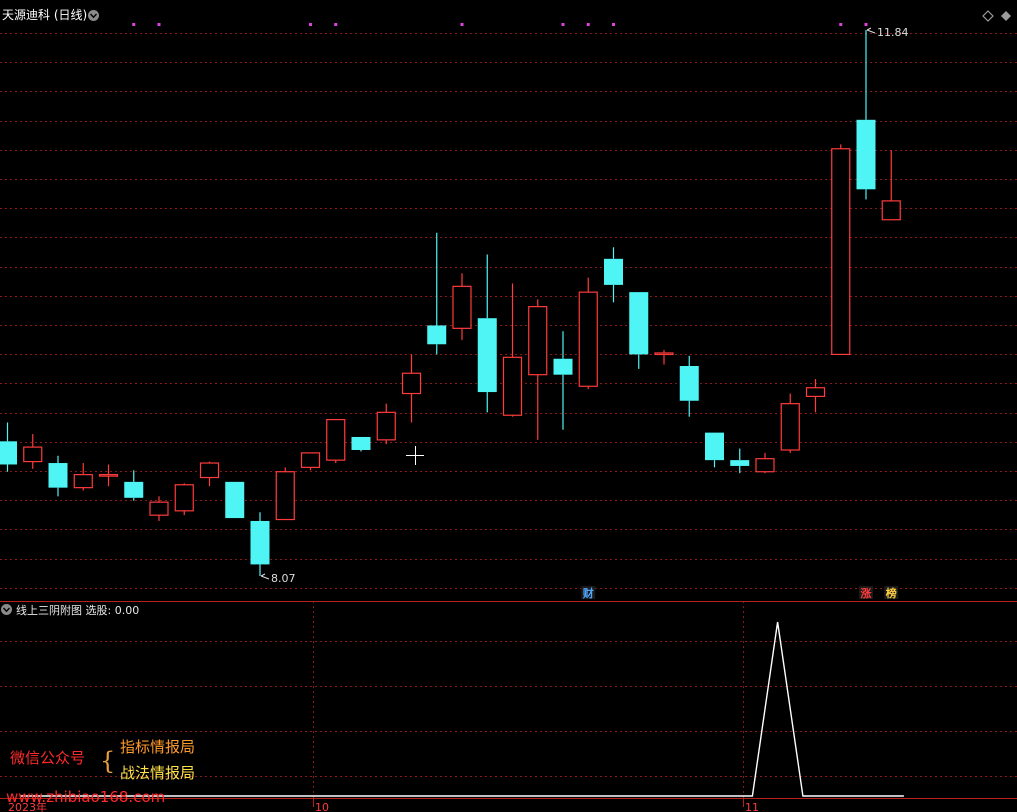 This screenshot has height=812, width=1017. I want to click on diamond-outline-icon, so click(988, 16).